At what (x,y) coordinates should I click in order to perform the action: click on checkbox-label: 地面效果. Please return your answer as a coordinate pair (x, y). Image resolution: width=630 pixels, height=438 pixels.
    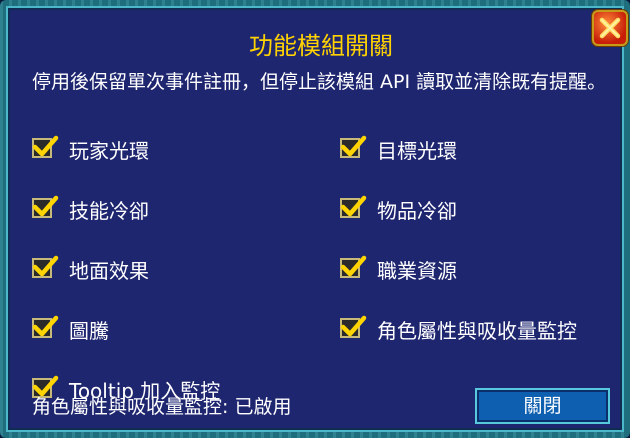
    Looking at the image, I should click on (109, 271).